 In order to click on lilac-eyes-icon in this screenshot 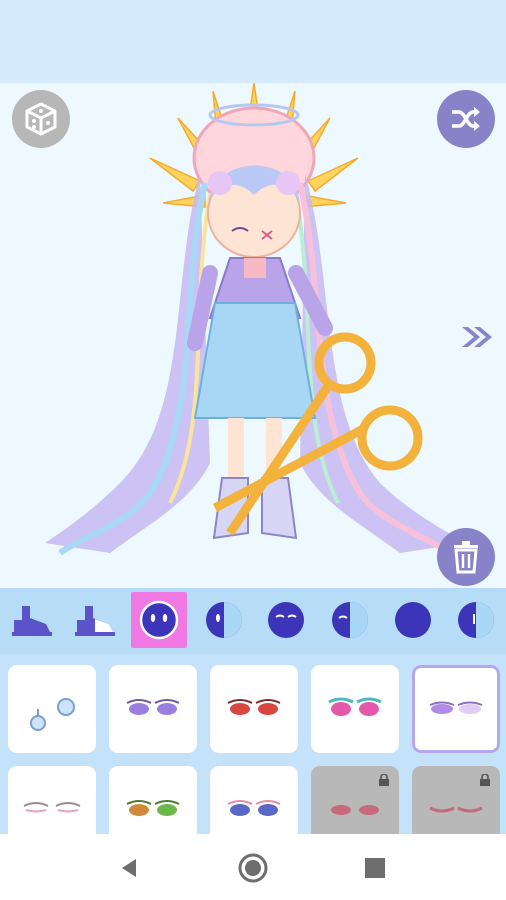, I will do `click(456, 707)`.